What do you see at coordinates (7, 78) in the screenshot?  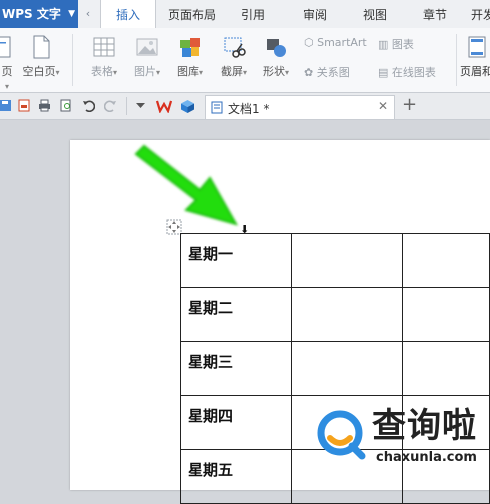 I see `page-label: 页▾` at bounding box center [7, 78].